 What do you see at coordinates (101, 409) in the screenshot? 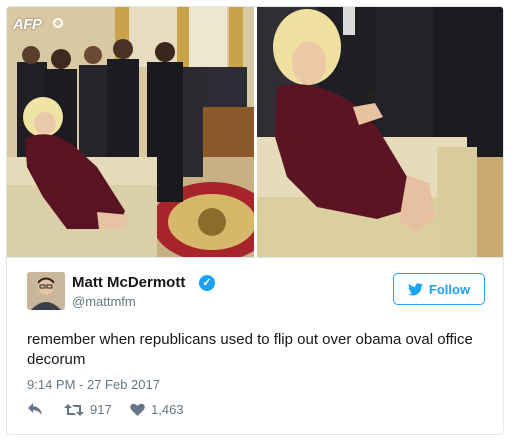
I see `retweet-count: 917` at bounding box center [101, 409].